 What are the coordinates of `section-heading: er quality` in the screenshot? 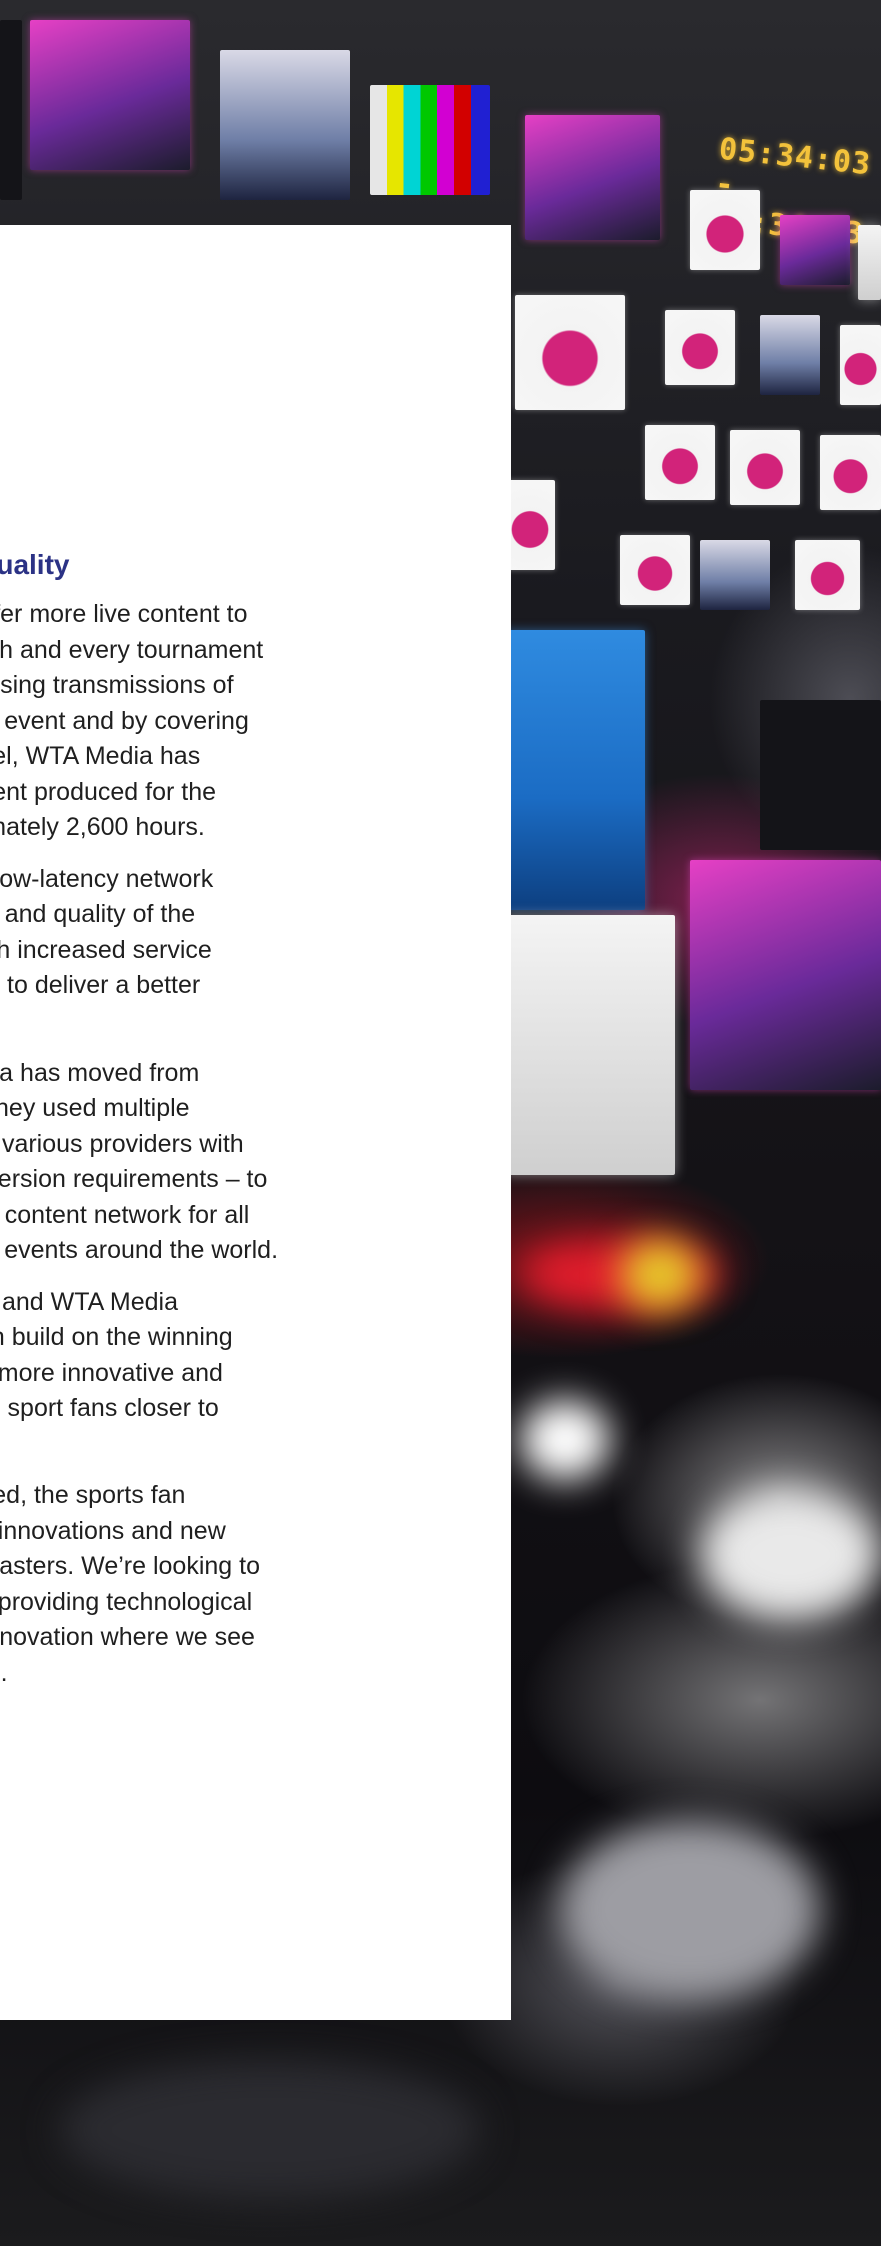 It's located at (35, 564).